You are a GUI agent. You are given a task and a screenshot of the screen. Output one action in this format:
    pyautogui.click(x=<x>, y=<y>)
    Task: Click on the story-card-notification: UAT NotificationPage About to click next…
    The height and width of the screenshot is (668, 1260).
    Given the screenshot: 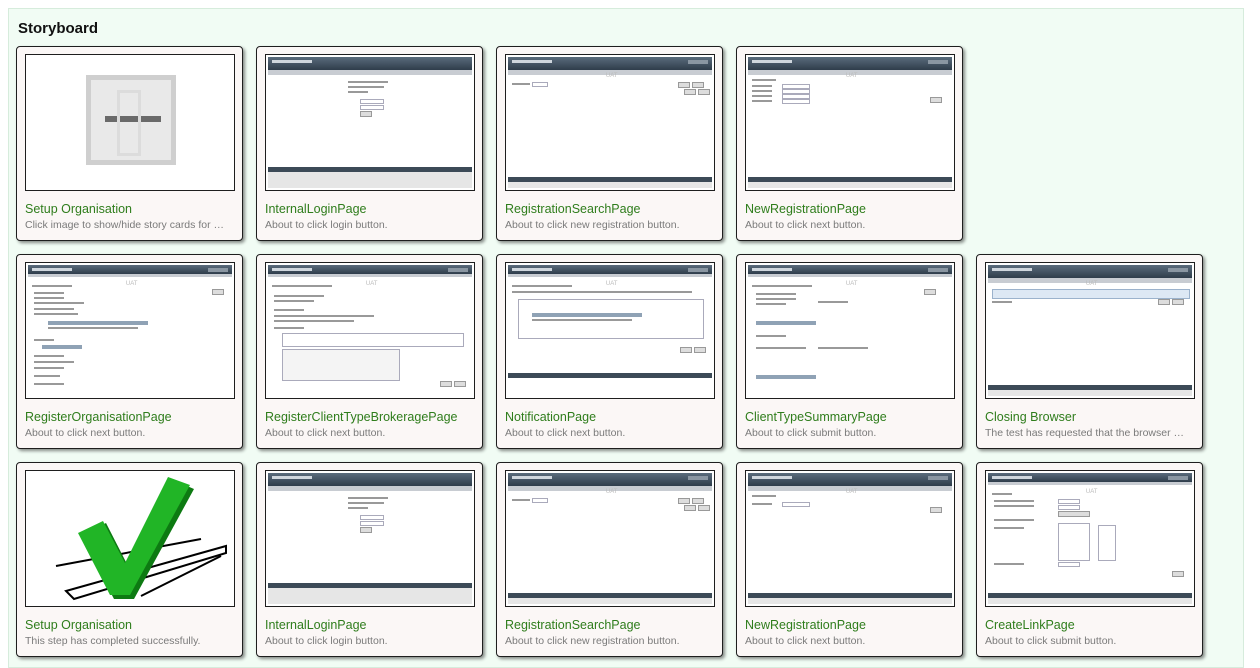 What is the action you would take?
    pyautogui.click(x=609, y=351)
    